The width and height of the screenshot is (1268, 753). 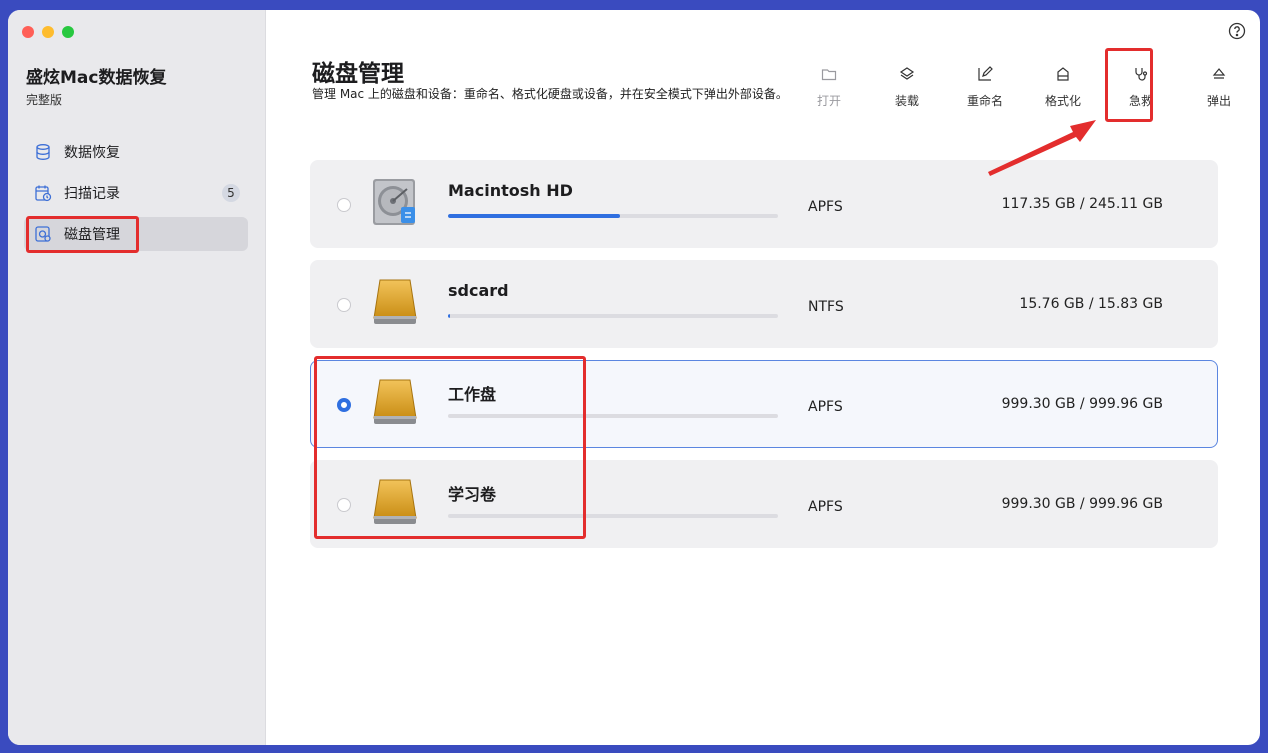 What do you see at coordinates (1062, 101) in the screenshot?
I see `format-label: 格式化` at bounding box center [1062, 101].